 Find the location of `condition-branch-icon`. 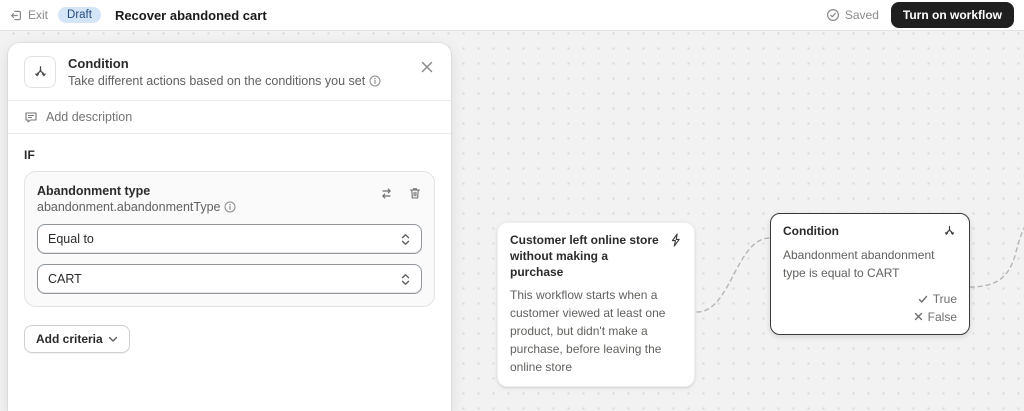

condition-branch-icon is located at coordinates (40, 72).